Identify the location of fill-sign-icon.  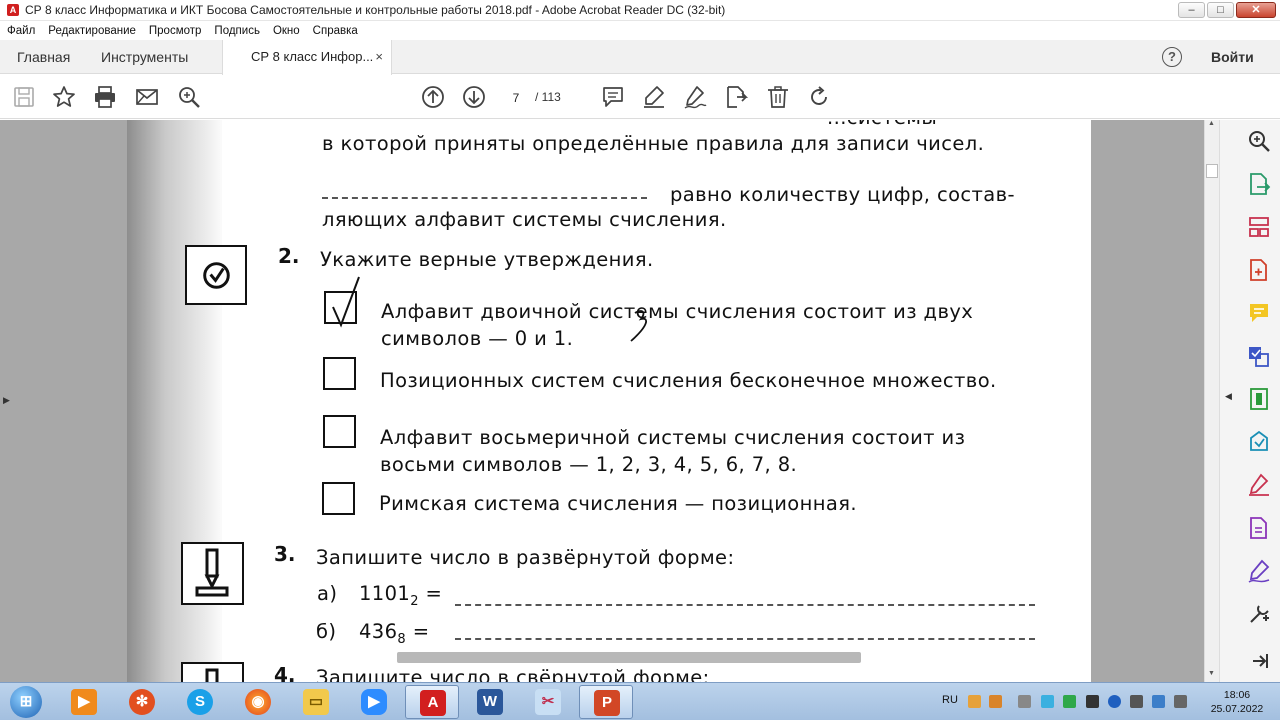
(1259, 485).